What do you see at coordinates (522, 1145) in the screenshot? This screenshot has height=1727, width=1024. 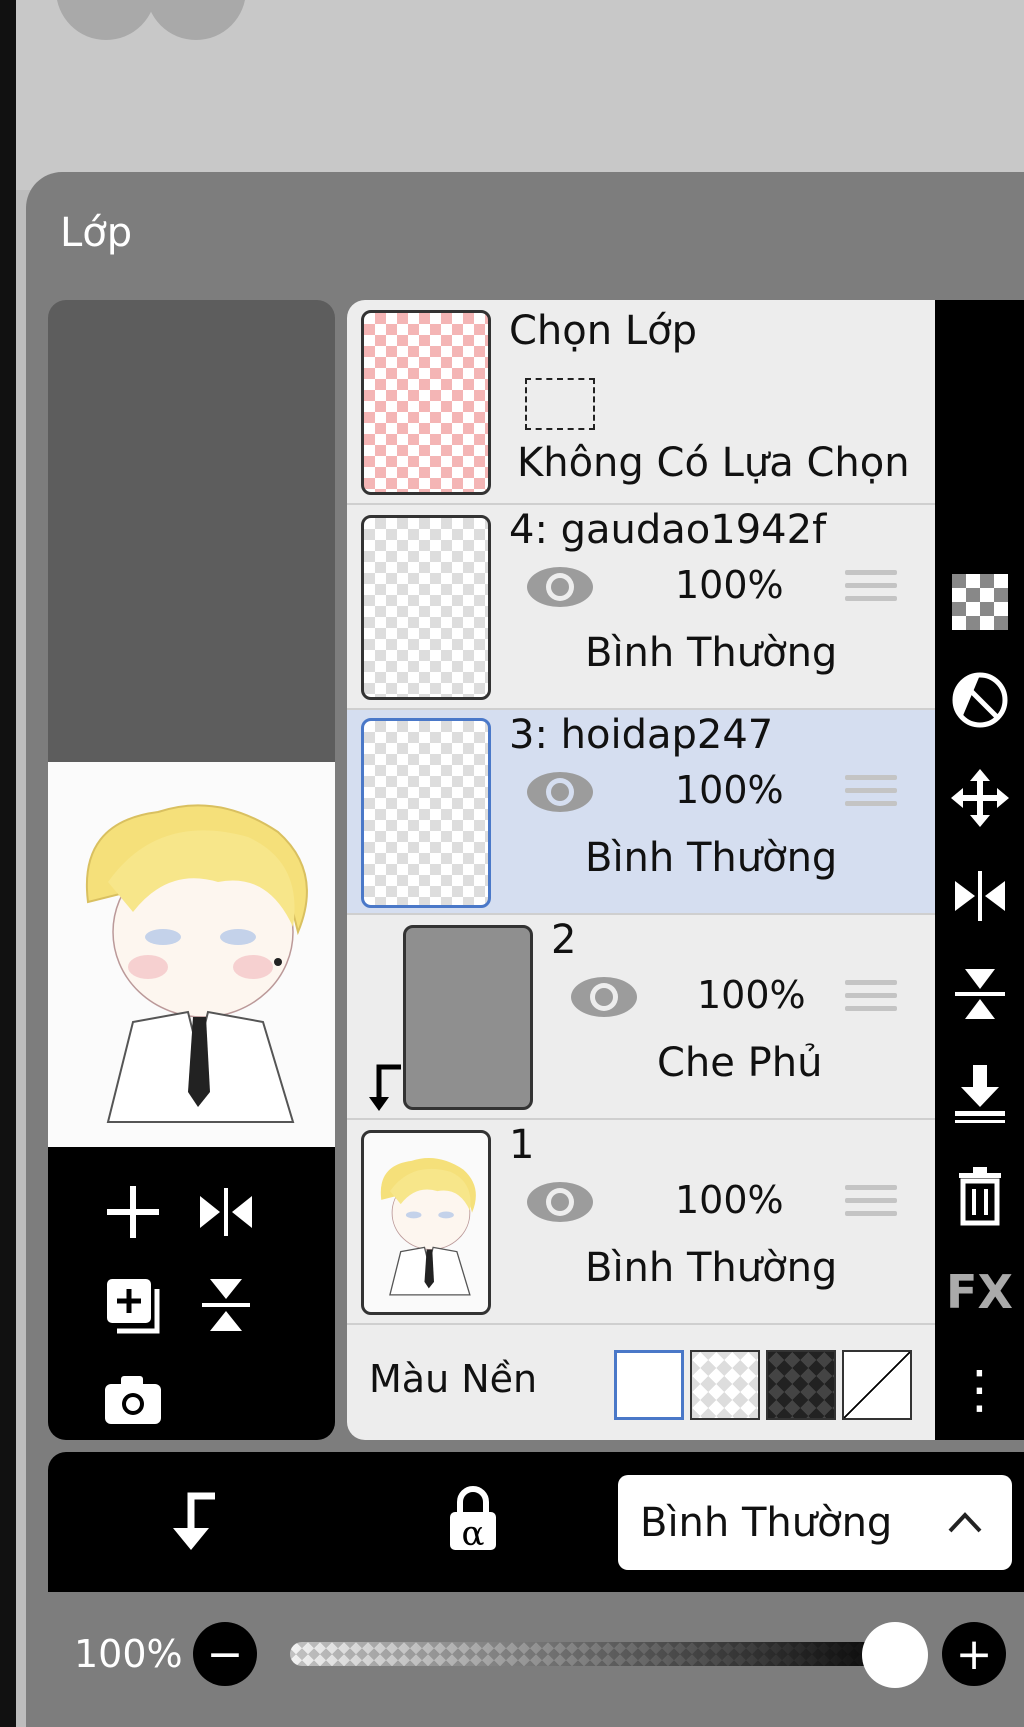 I see `layer-name: 1` at bounding box center [522, 1145].